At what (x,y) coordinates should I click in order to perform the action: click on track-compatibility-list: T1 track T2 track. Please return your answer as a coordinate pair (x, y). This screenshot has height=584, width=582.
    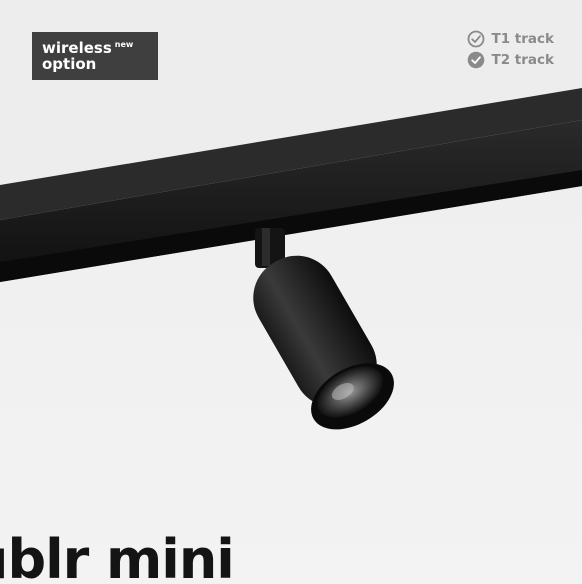
    Looking at the image, I should click on (510, 49).